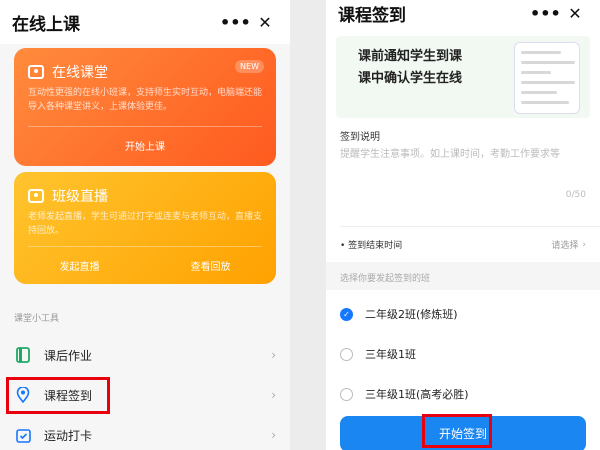  I want to click on header: 在线上课 ••• ✕, so click(145, 22).